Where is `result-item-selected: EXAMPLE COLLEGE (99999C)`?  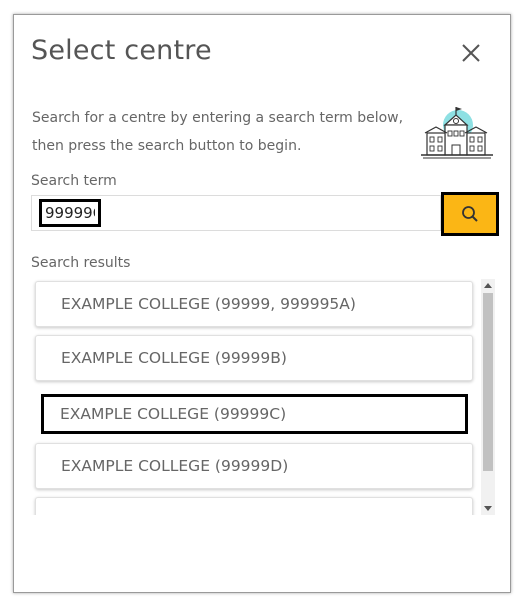
result-item-selected: EXAMPLE COLLEGE (99999C) is located at coordinates (254, 414).